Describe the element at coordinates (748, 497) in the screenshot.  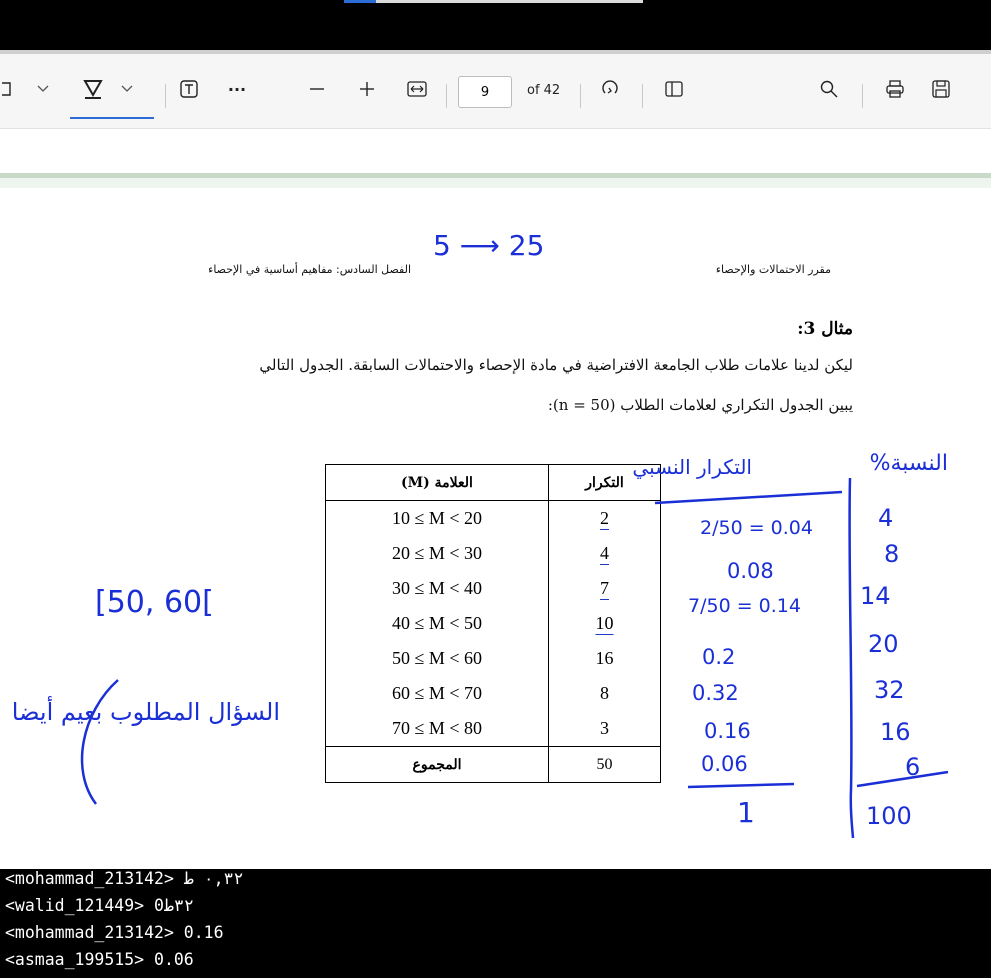
I see `ink-header-line` at that location.